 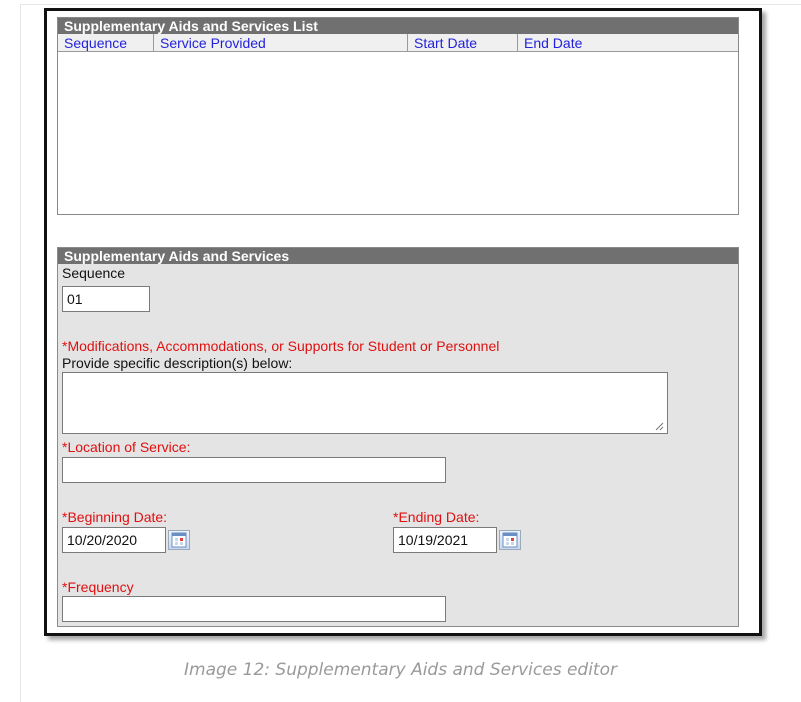 What do you see at coordinates (398, 256) in the screenshot?
I see `services-editor-header: Supplementary Aids and Services` at bounding box center [398, 256].